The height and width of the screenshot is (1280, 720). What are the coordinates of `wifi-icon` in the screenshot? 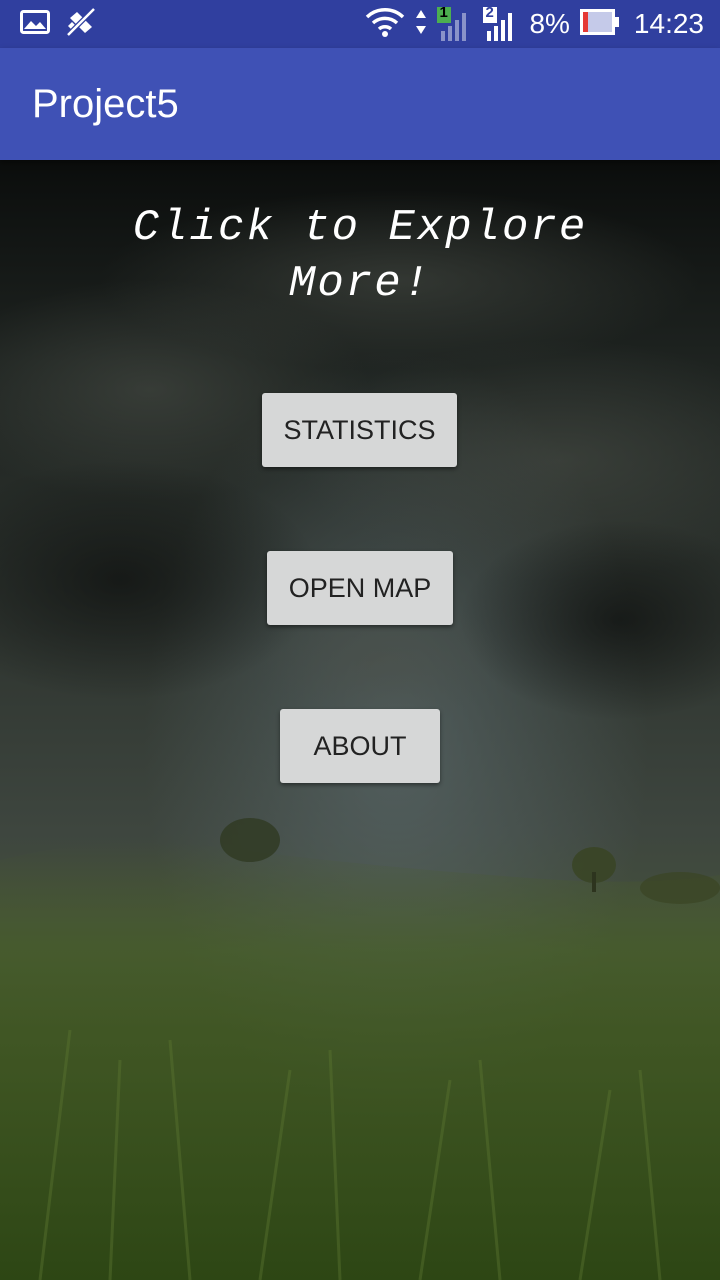 It's located at (385, 24).